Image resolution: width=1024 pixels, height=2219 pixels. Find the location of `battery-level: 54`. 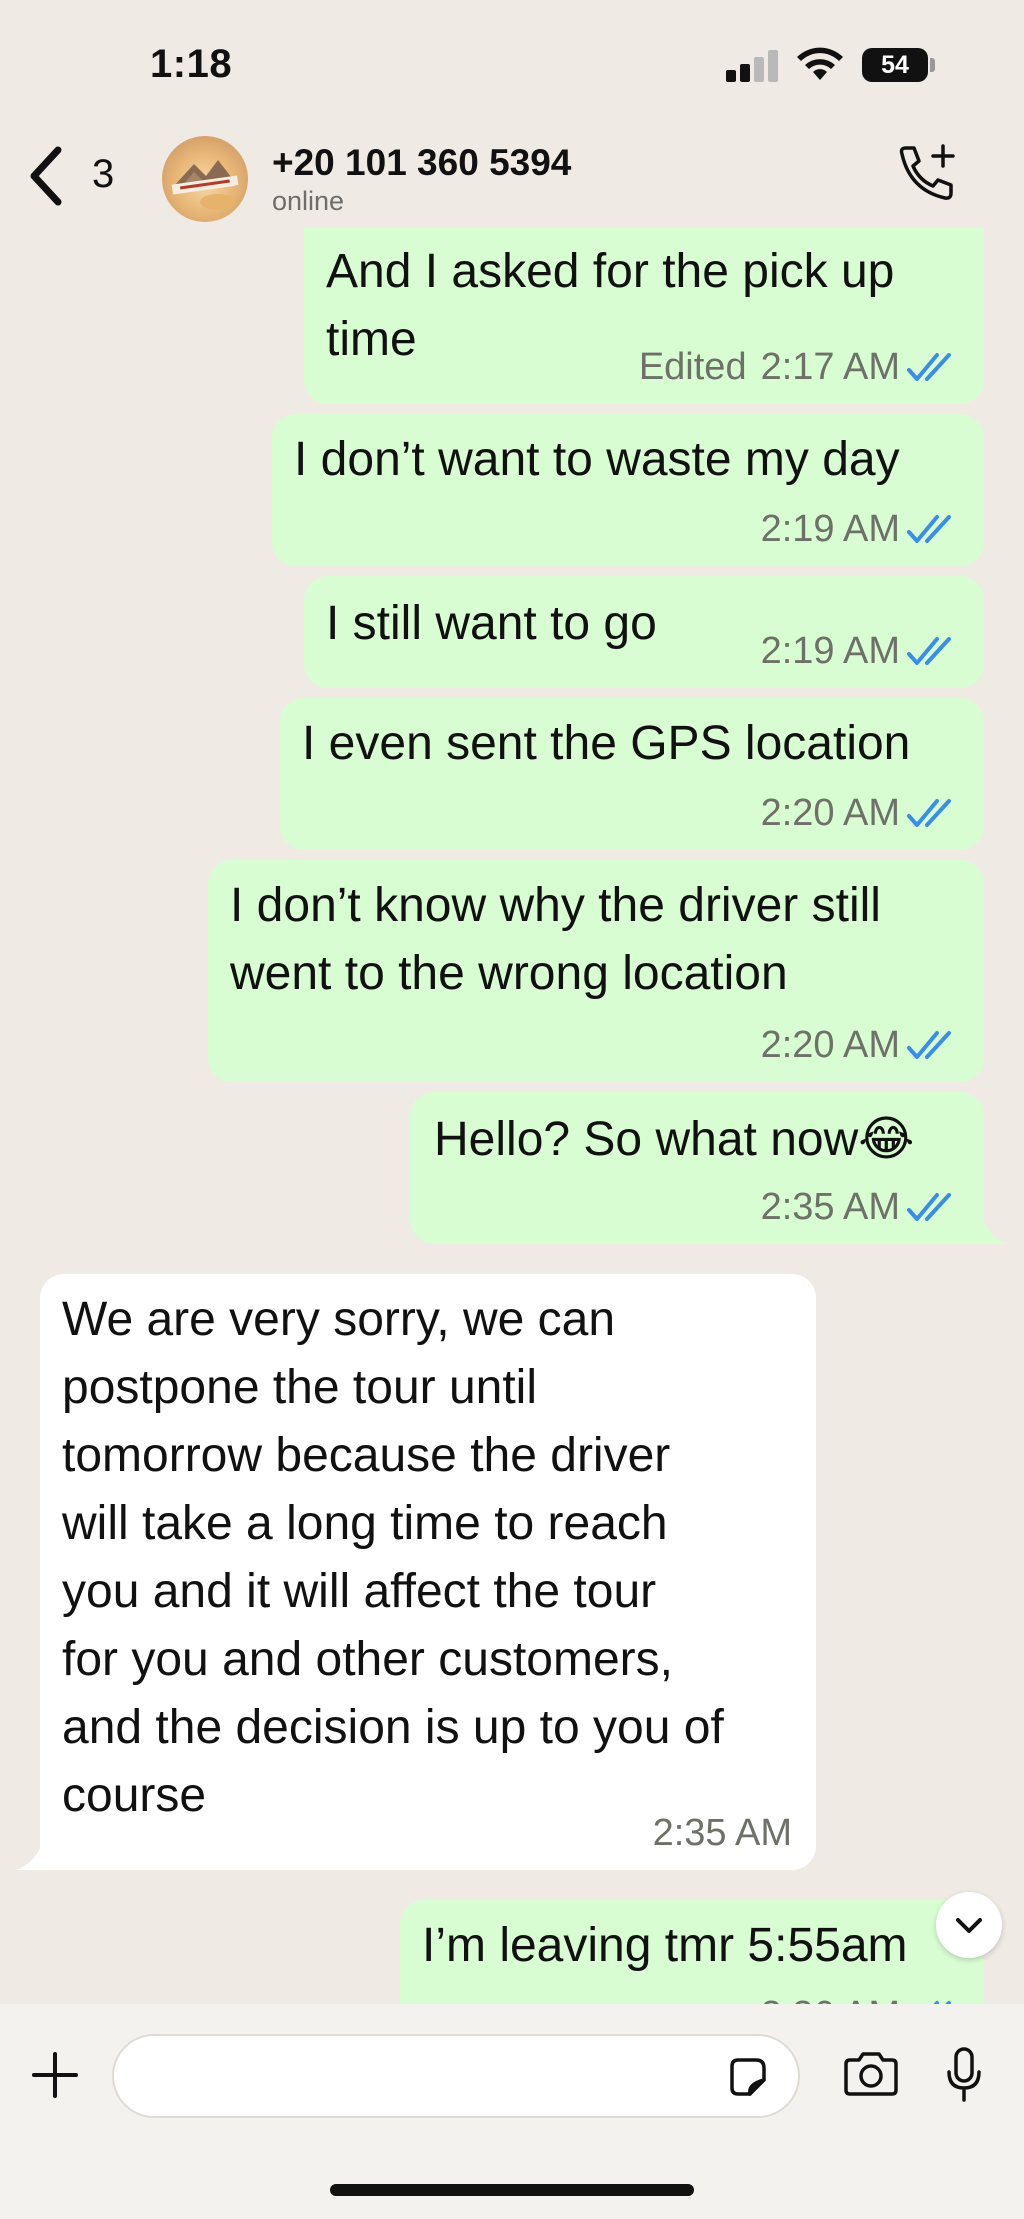

battery-level: 54 is located at coordinates (895, 65).